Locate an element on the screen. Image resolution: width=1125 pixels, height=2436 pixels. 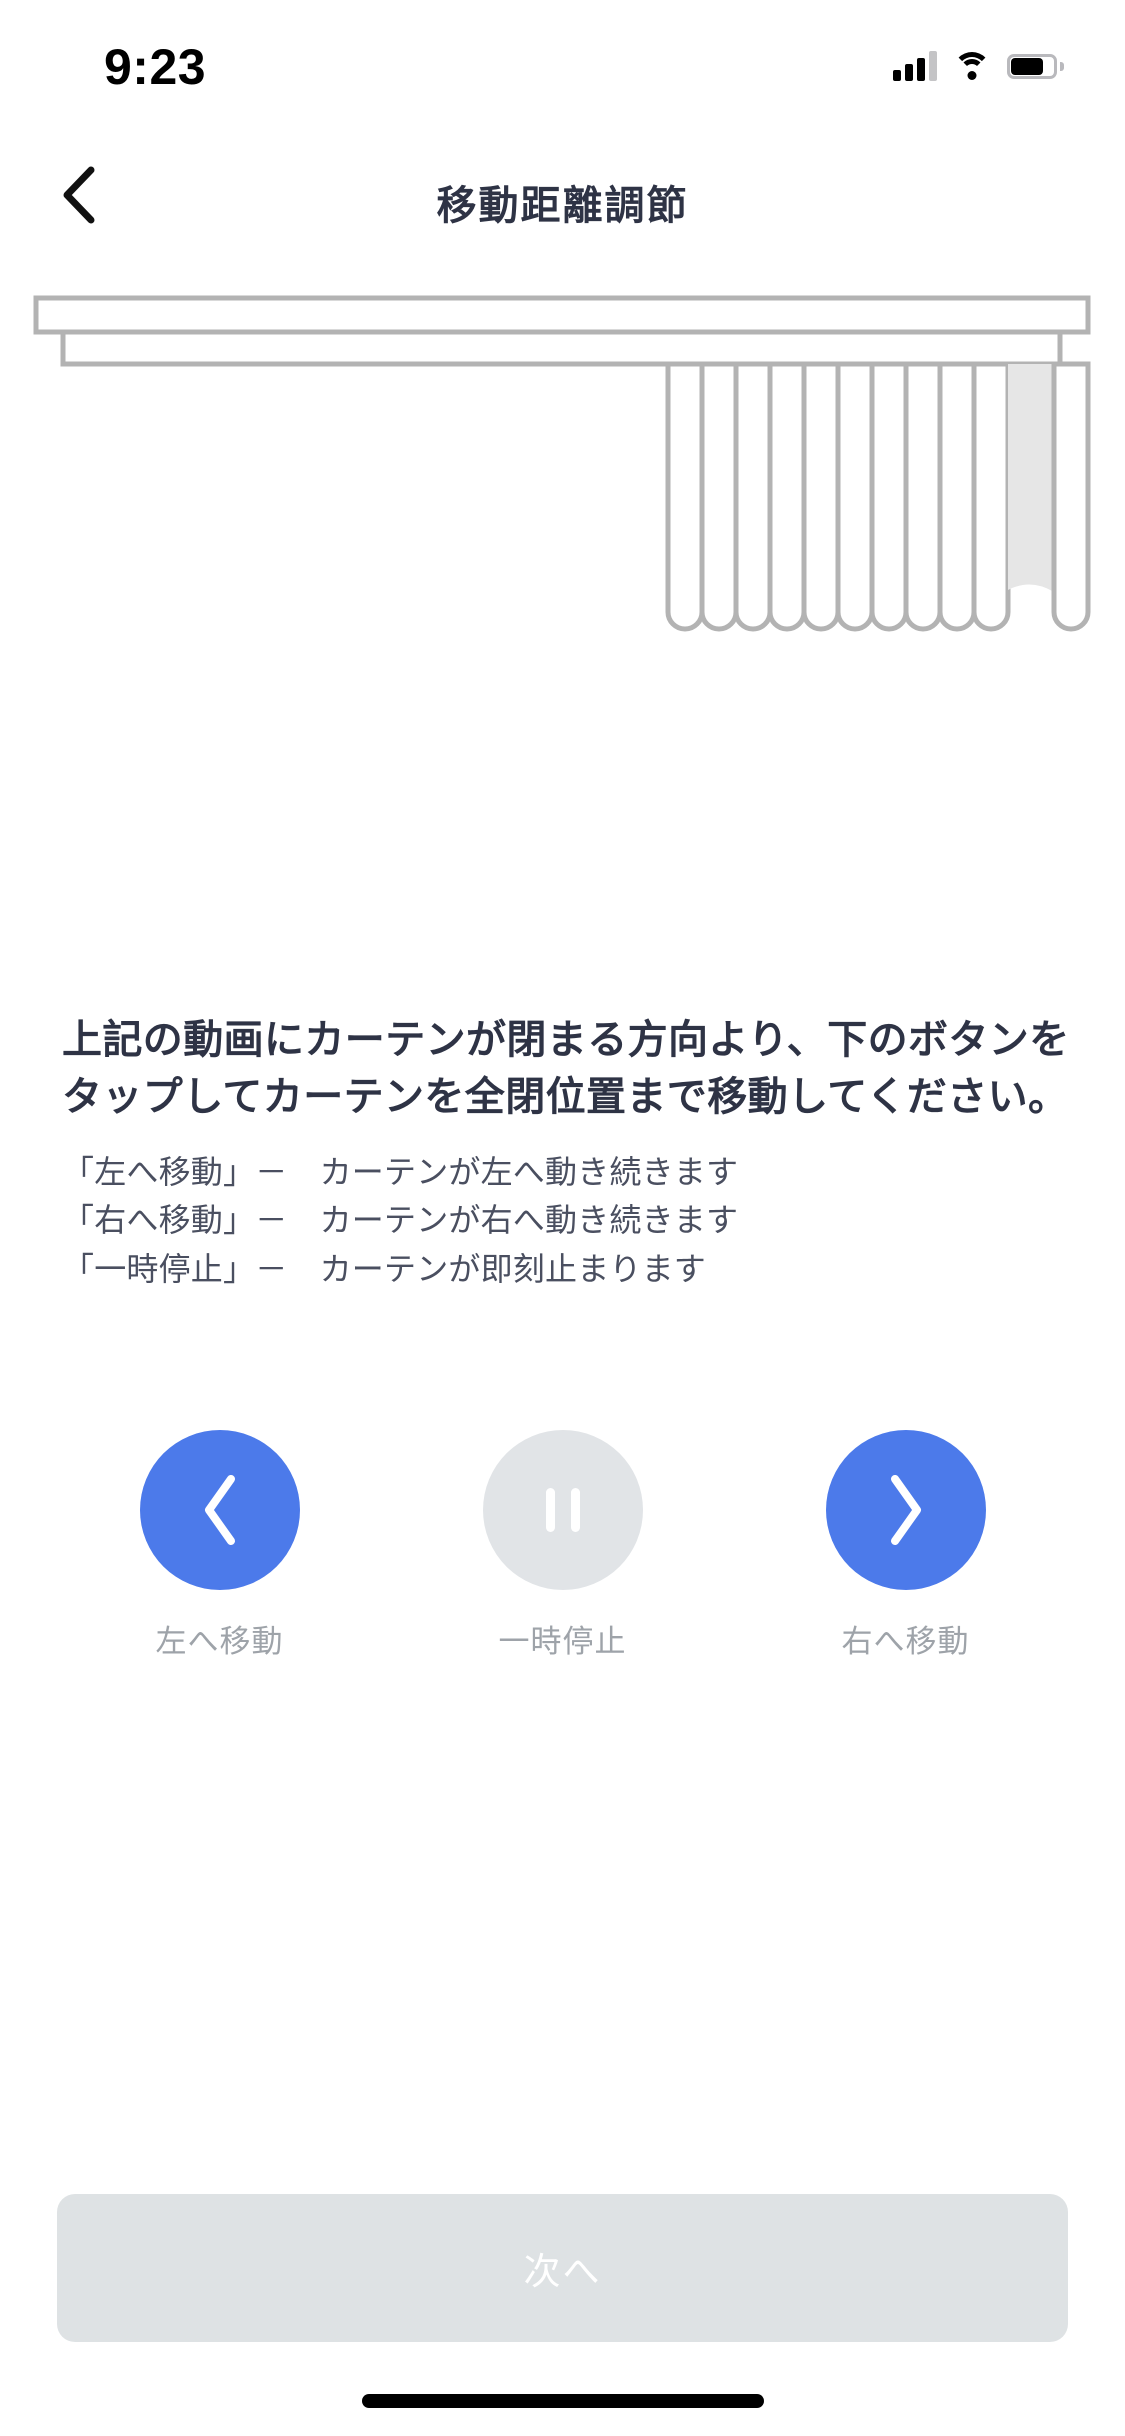
control-move-left: 左へ移動 is located at coordinates (220, 1545).